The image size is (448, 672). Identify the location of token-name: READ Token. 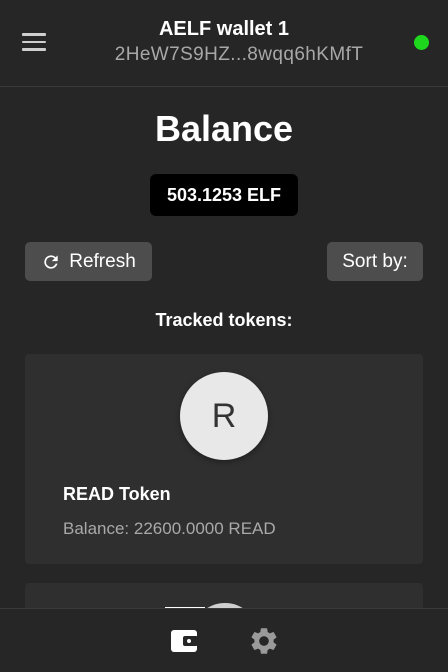
(117, 494).